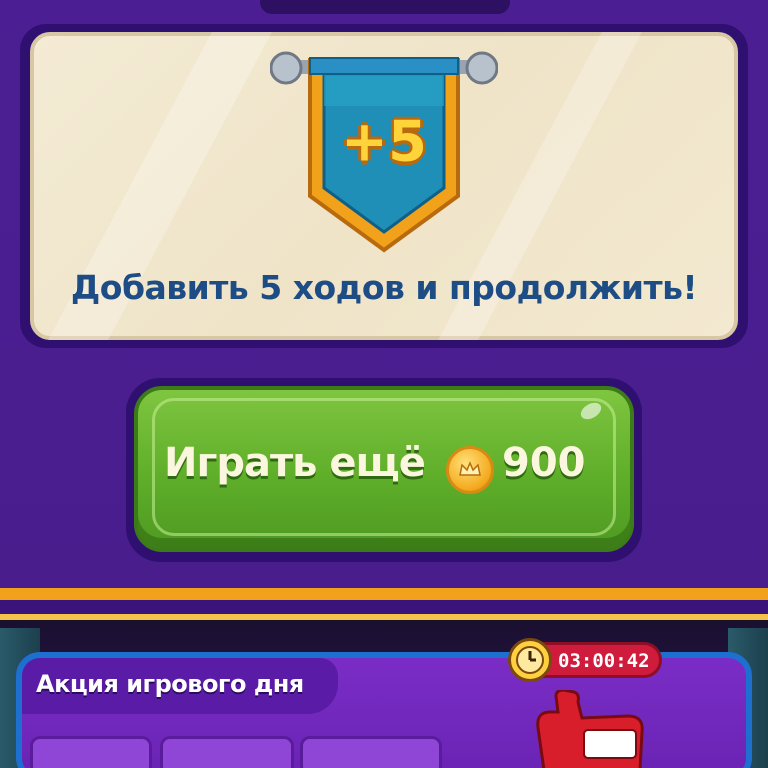  I want to click on plus-moves-banner: +5, so click(384, 151).